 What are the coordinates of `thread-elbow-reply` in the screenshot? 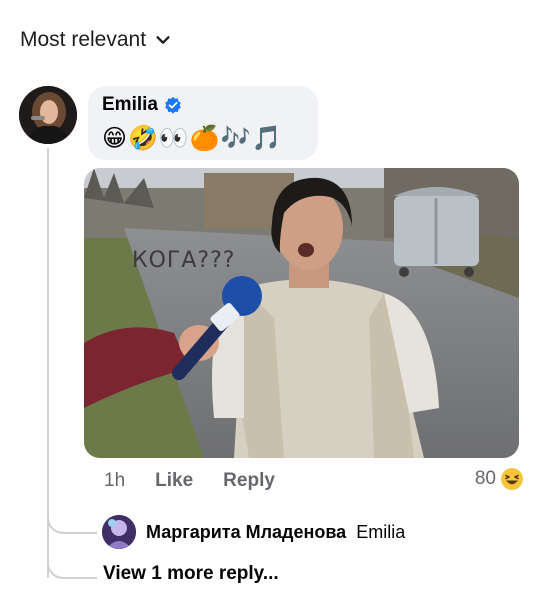 It's located at (72, 517).